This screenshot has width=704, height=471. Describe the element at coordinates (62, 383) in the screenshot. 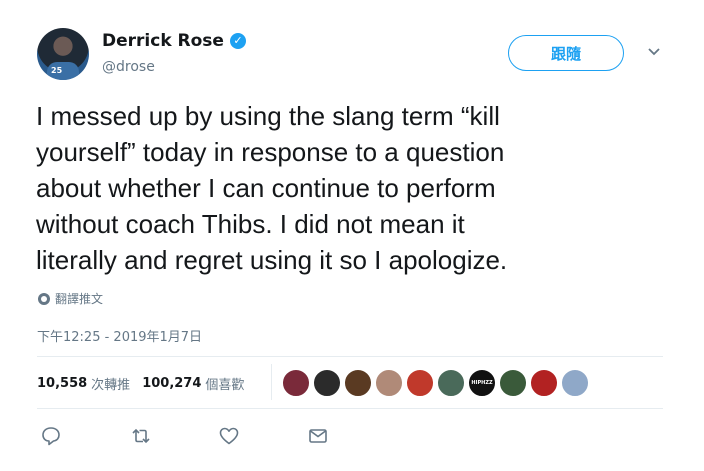

I see `retweets-count: 10,558` at that location.